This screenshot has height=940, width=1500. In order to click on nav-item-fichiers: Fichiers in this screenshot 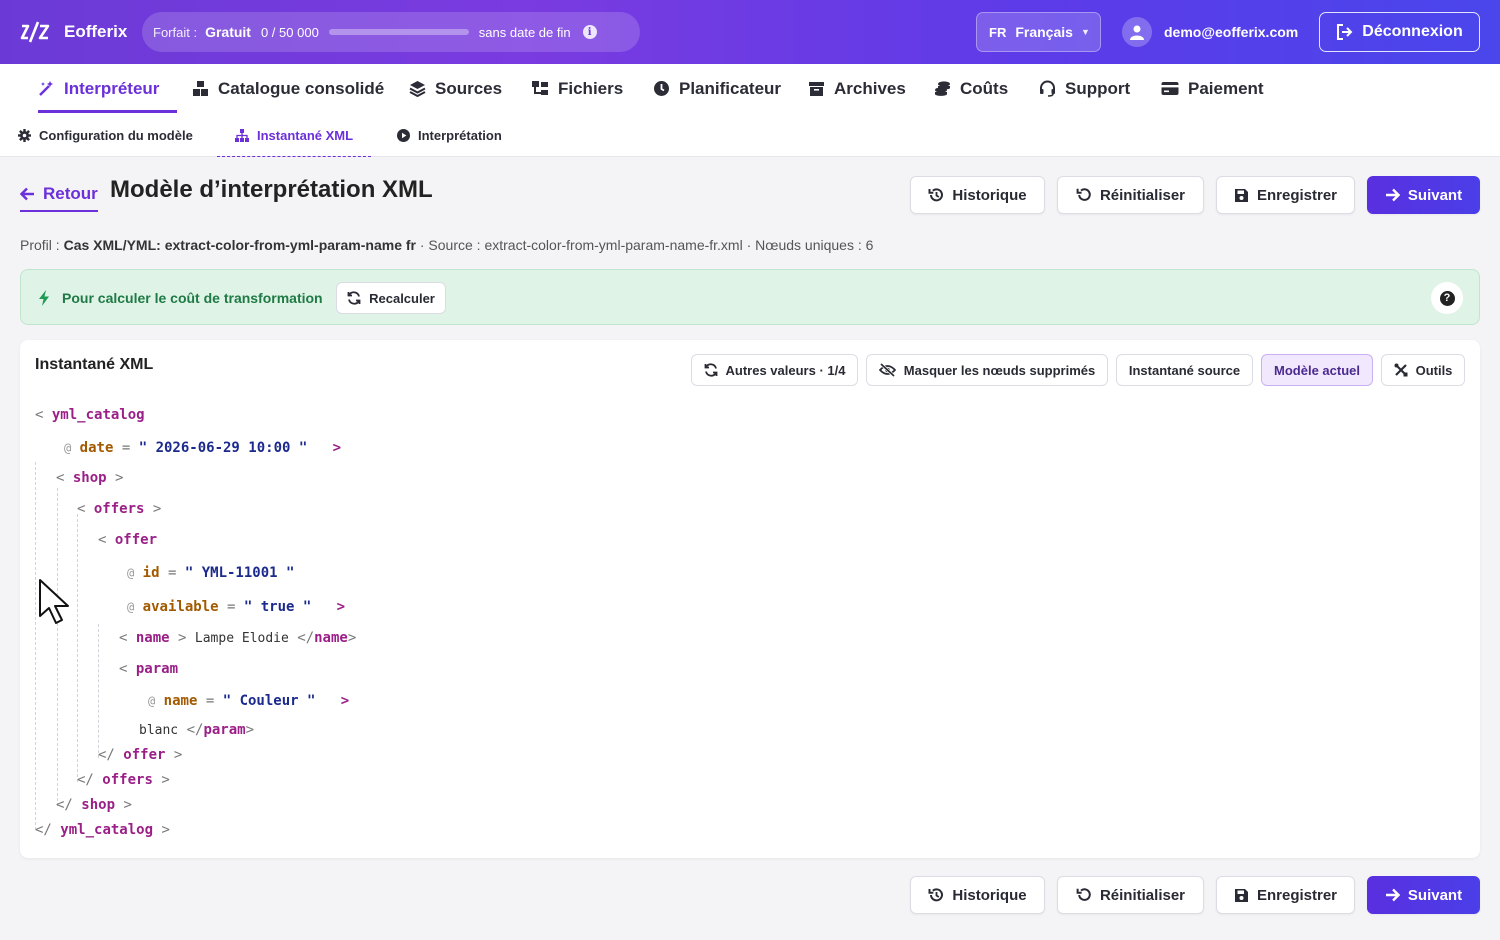, I will do `click(577, 88)`.